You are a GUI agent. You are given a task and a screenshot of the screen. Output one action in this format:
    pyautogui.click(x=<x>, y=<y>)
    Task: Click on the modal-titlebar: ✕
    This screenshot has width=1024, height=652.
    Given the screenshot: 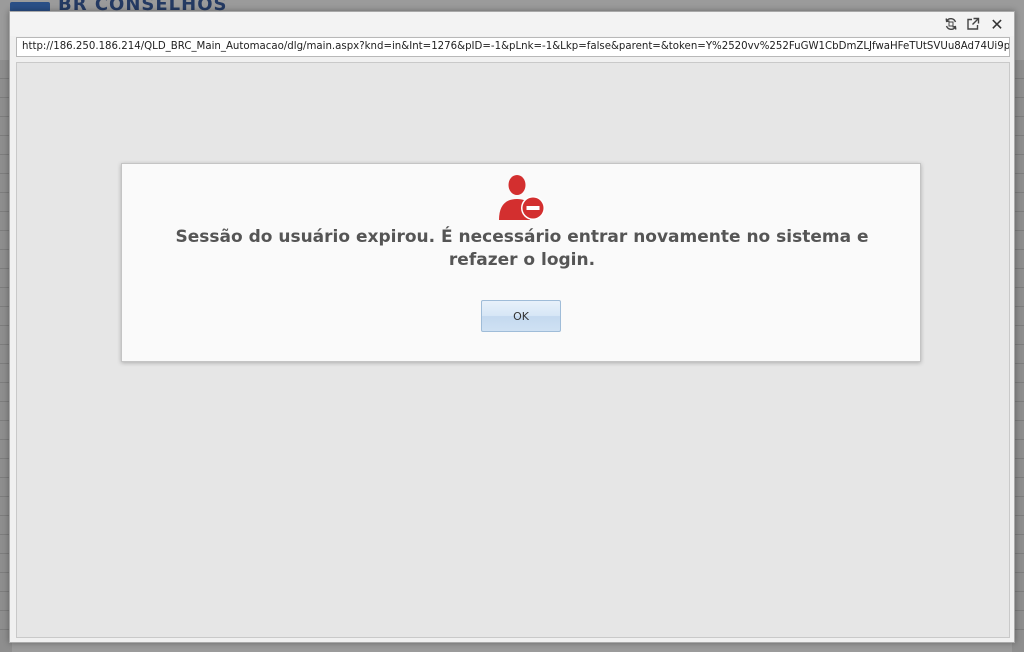 What is the action you would take?
    pyautogui.click(x=512, y=24)
    